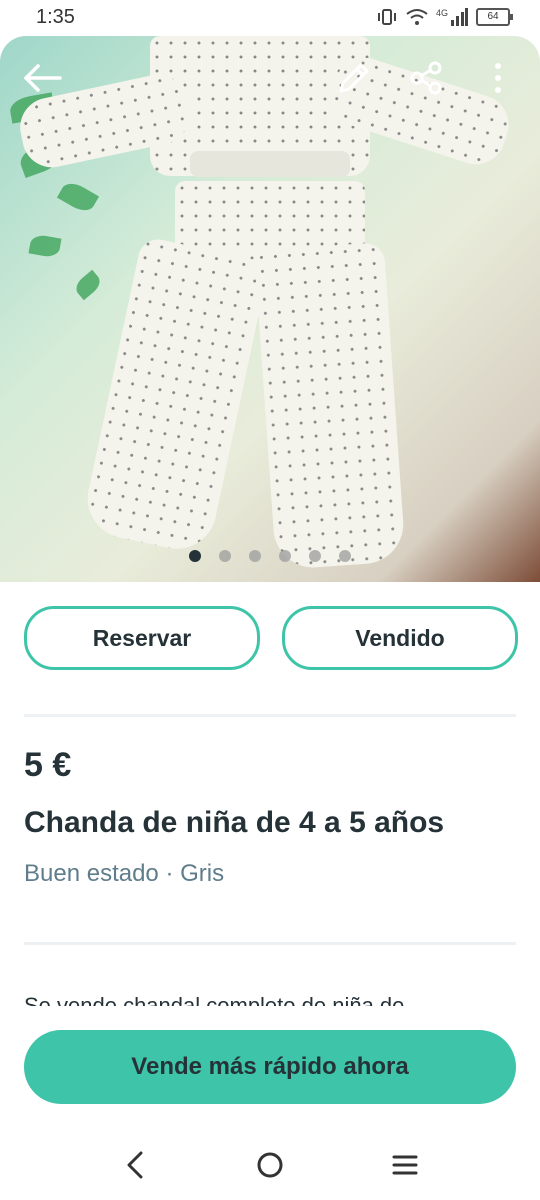  What do you see at coordinates (124, 873) in the screenshot?
I see `listing-condition-color: Buen estado · Gris` at bounding box center [124, 873].